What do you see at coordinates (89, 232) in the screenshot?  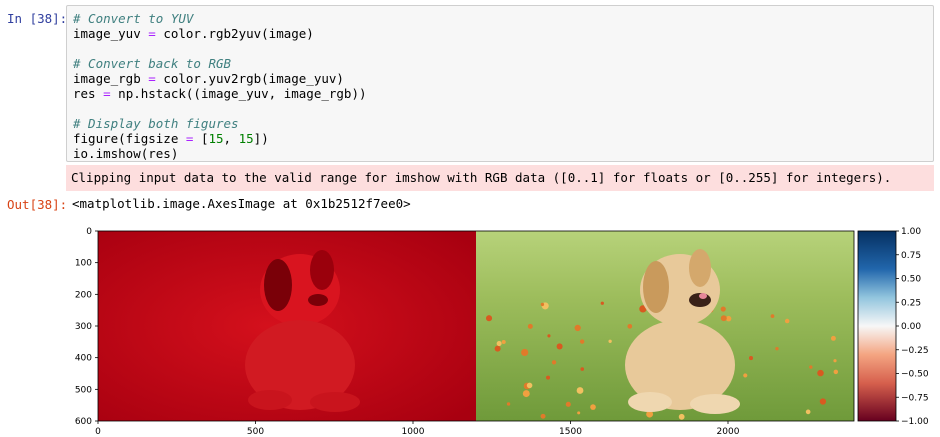 I see `y-tick-label: 0` at bounding box center [89, 232].